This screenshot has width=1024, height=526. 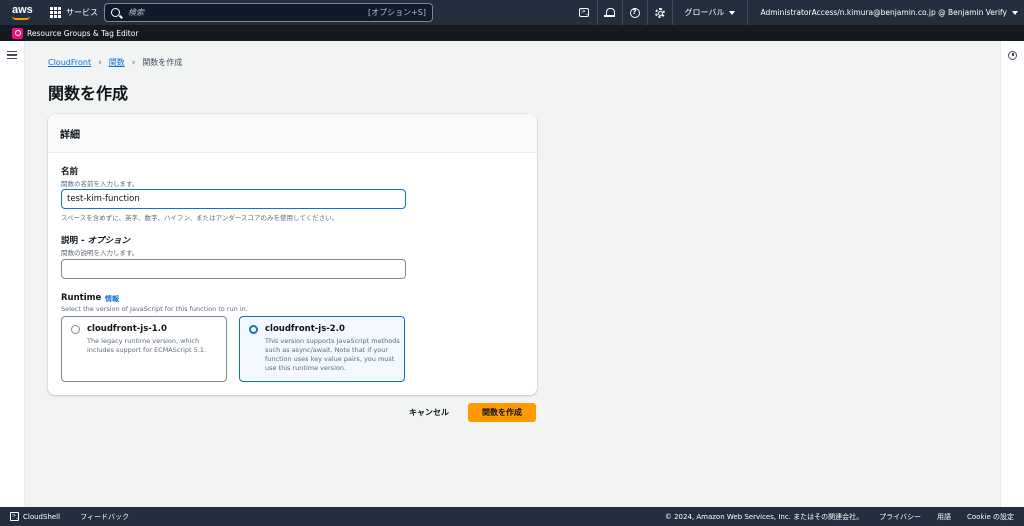 I want to click on runtime-option-title: cloudfront-js-1.0, so click(x=127, y=329).